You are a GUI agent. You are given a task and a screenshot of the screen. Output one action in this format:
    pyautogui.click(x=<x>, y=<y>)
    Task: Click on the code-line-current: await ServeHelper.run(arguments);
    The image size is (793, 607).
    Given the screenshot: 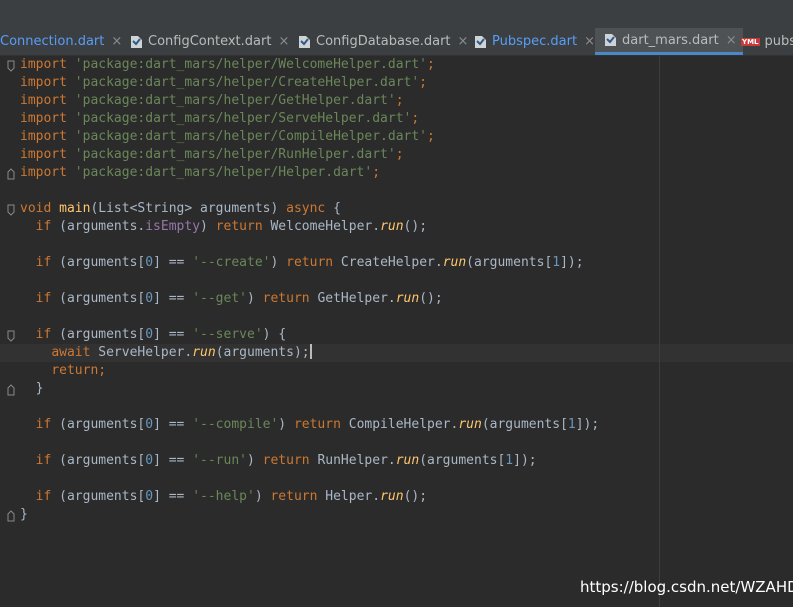 What is the action you would take?
    pyautogui.click(x=181, y=352)
    